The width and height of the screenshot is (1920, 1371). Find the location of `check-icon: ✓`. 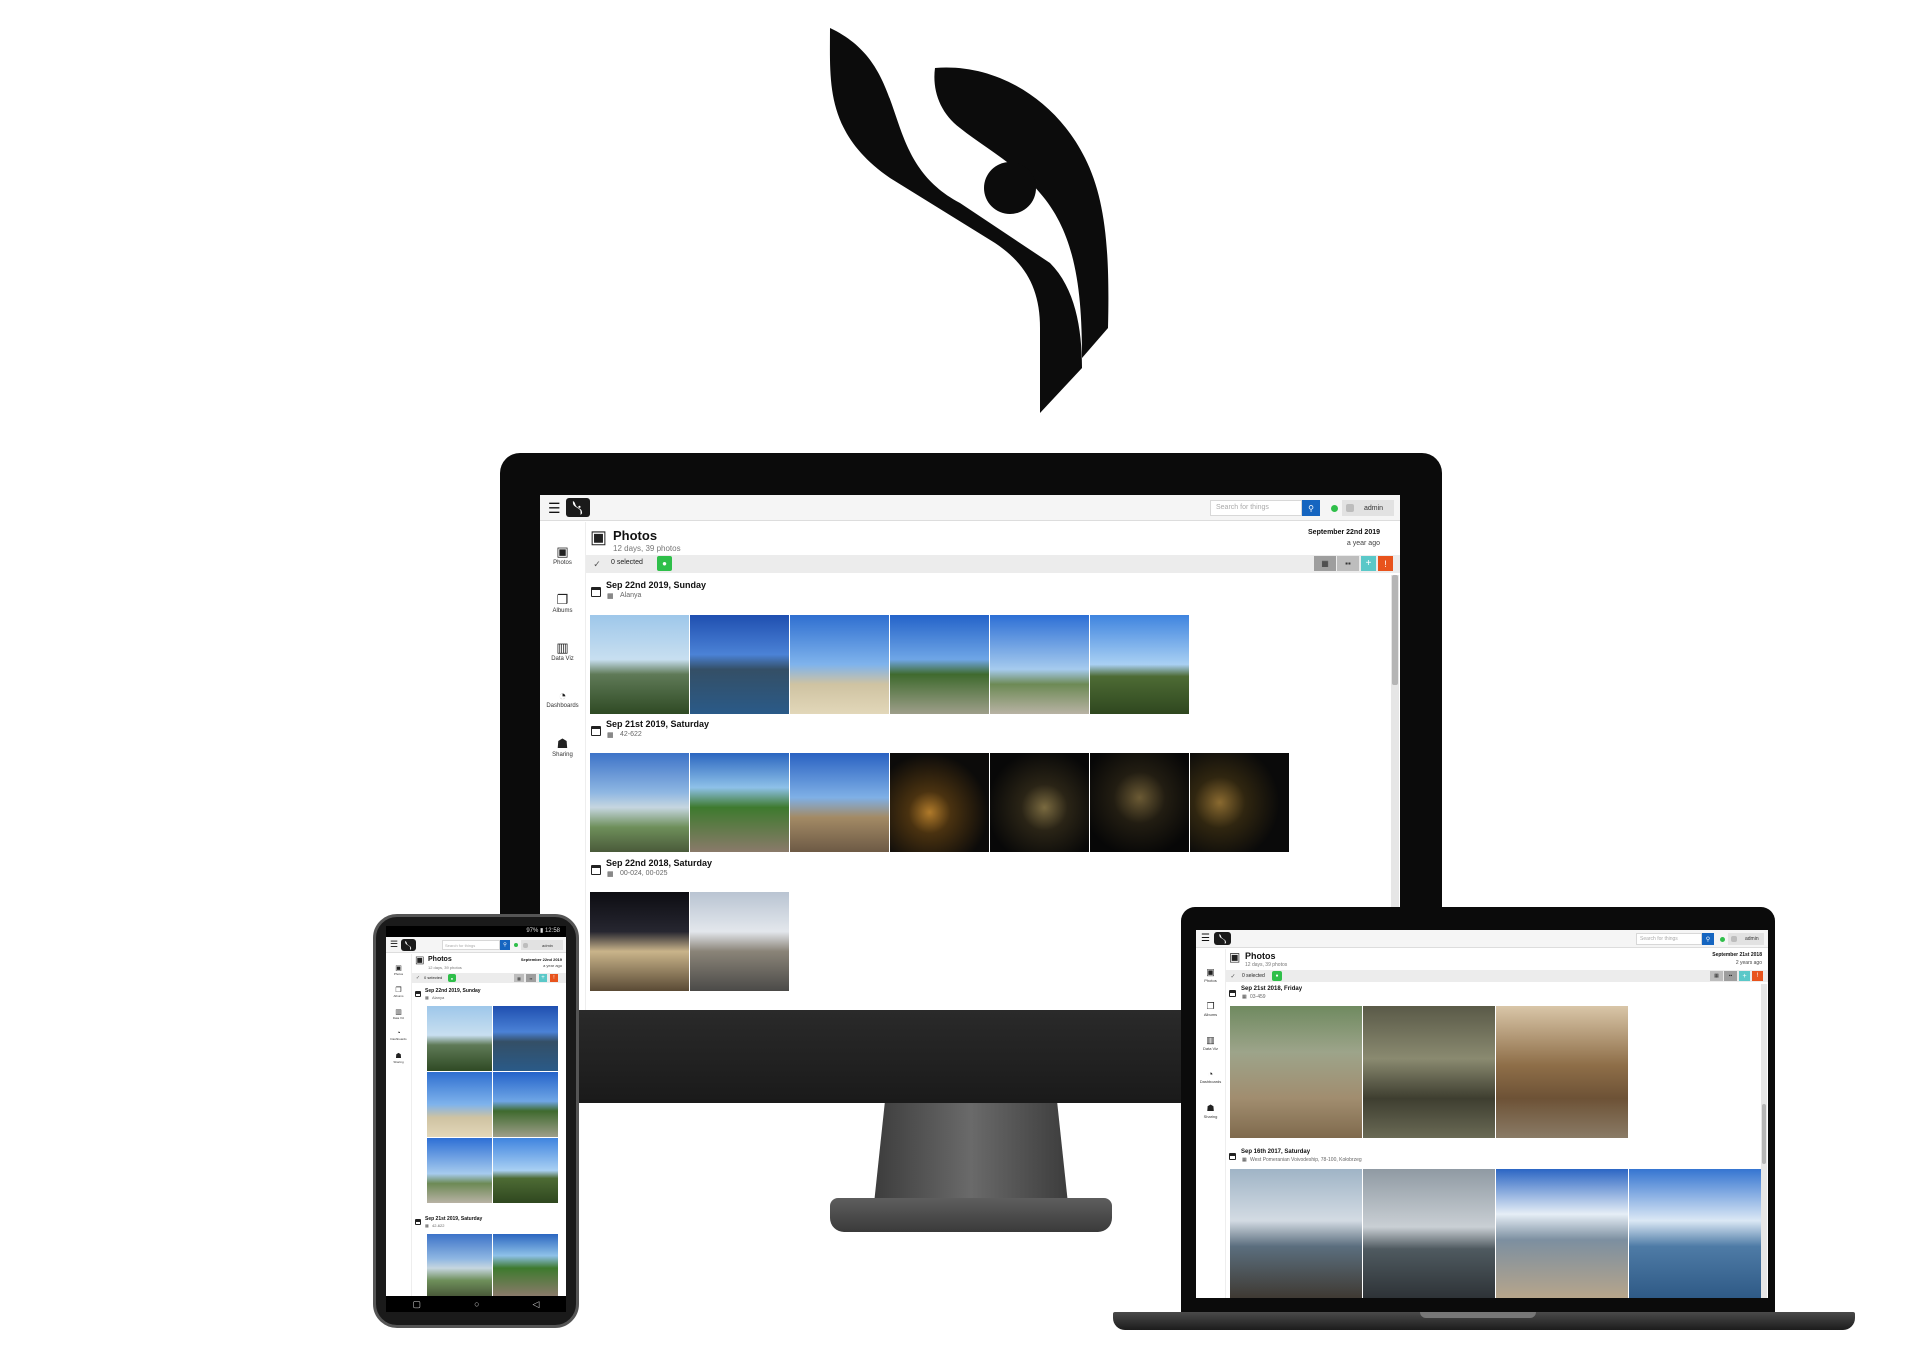

check-icon: ✓ is located at coordinates (418, 978).